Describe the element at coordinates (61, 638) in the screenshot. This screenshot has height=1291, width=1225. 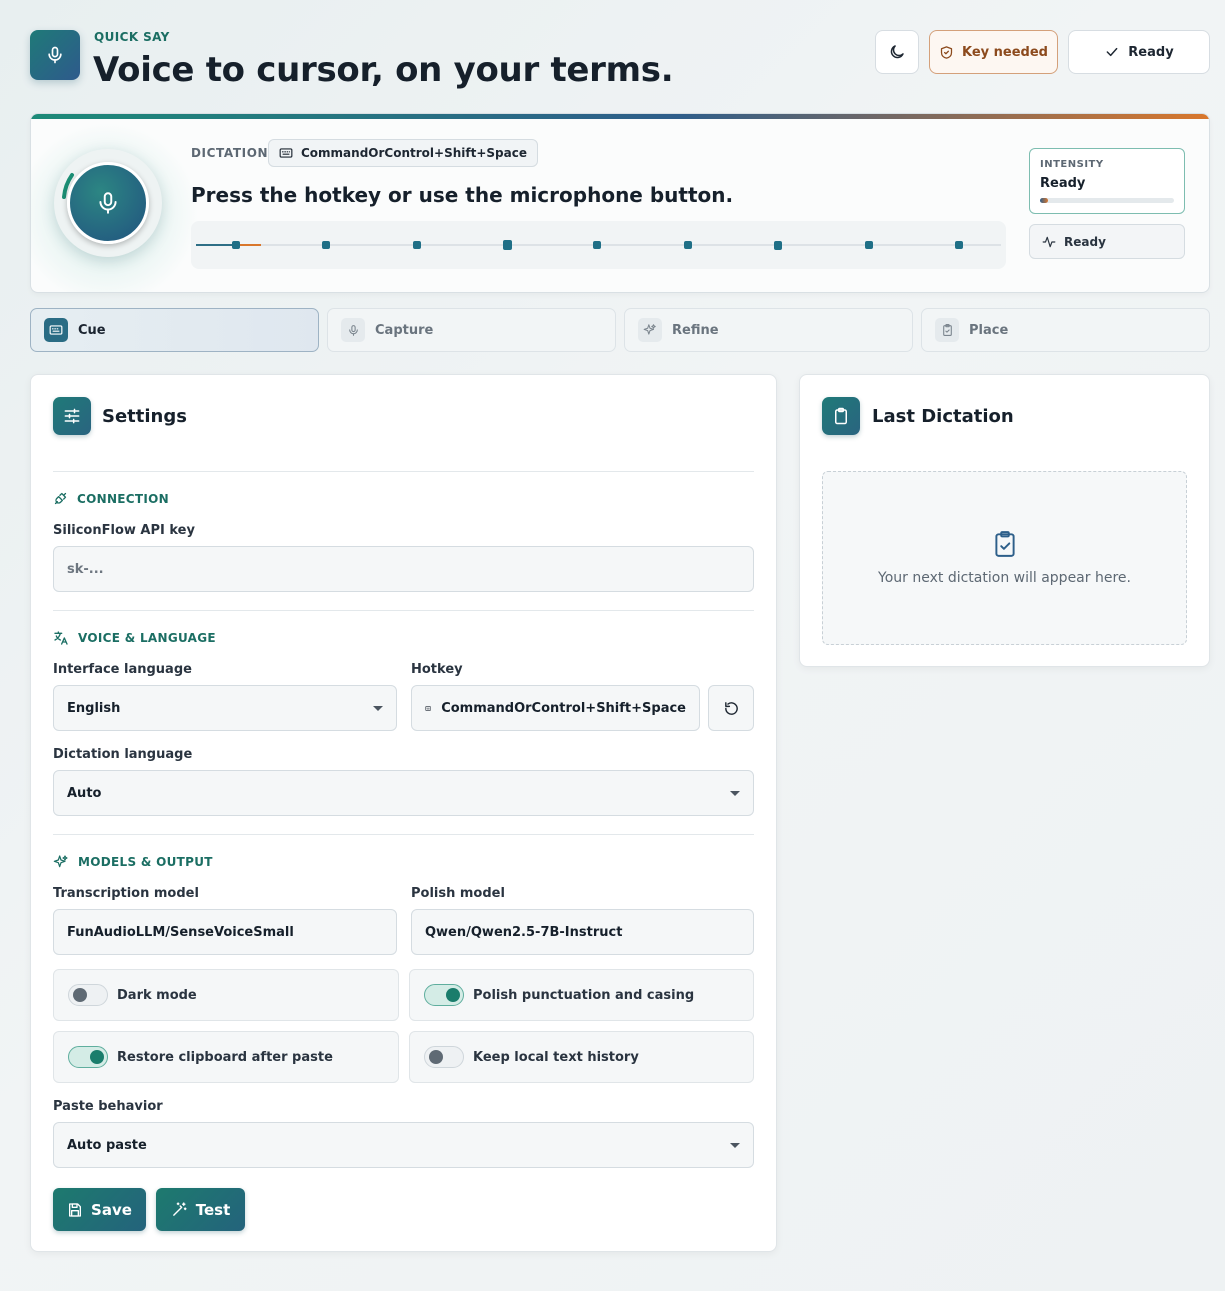
I see `translate-icon` at that location.